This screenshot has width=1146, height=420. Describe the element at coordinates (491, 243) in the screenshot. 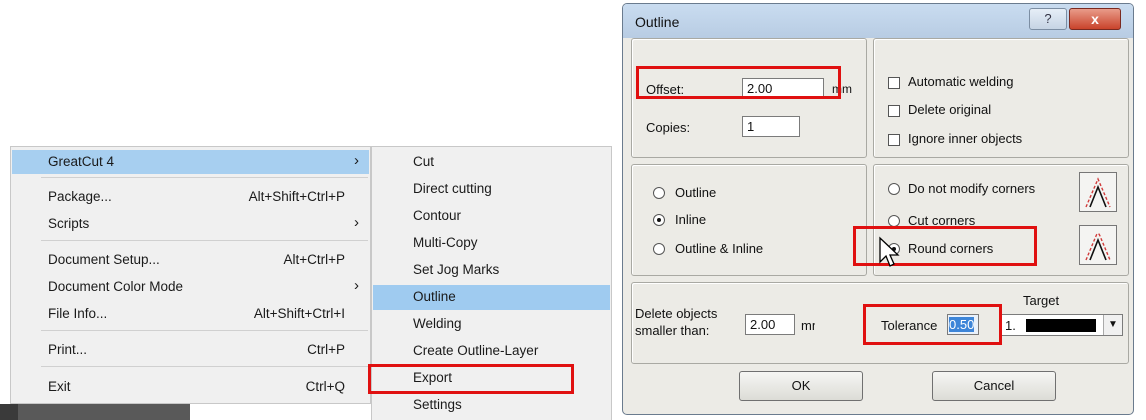

I see `submenu-item-multi-copy: Multi-Copy` at that location.